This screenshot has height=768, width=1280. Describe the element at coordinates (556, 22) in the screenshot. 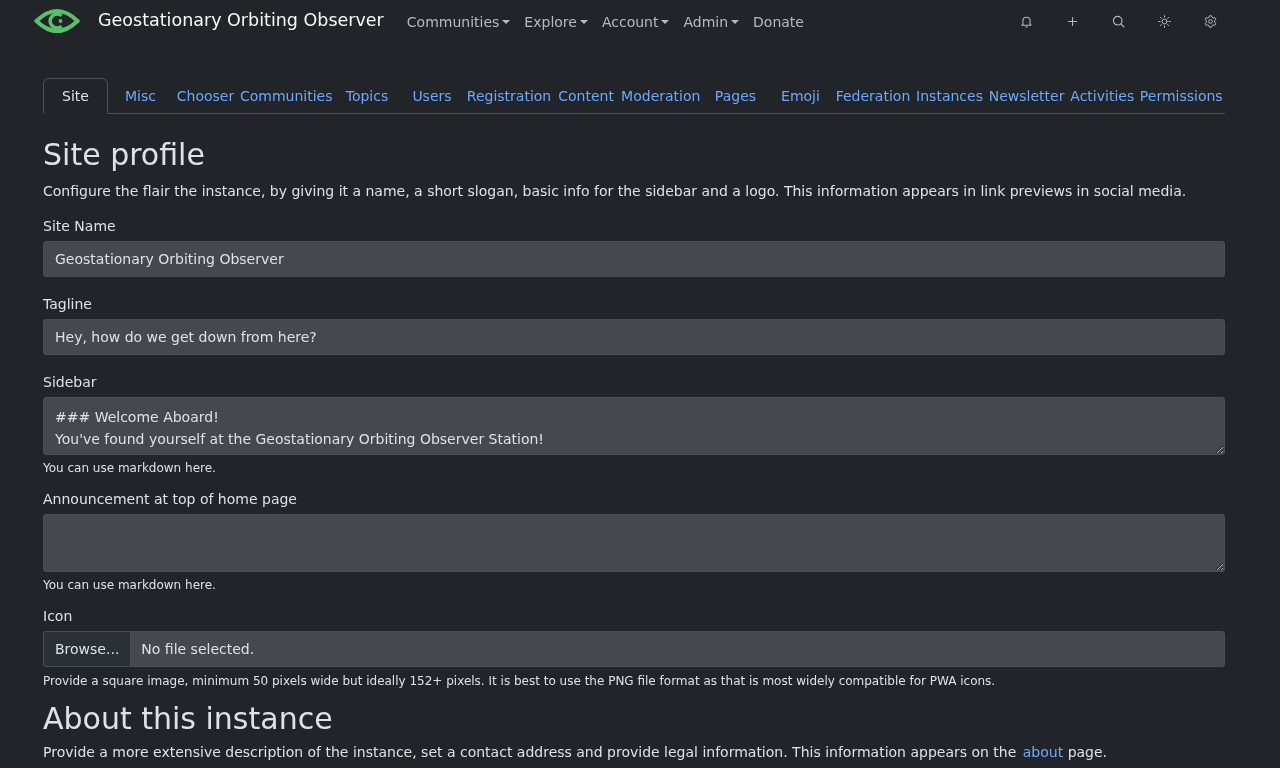

I see `nav-menu-link: Explore` at that location.